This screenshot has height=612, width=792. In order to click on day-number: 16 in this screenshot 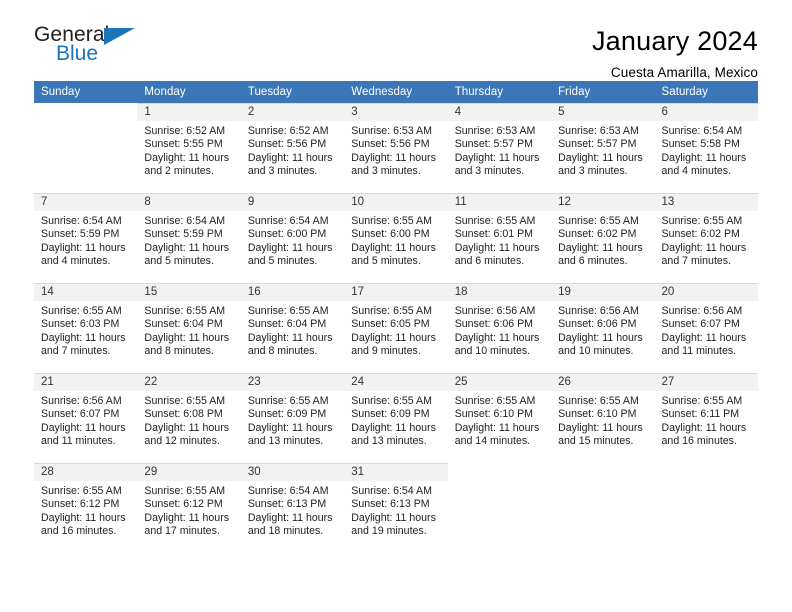, I will do `click(292, 292)`.